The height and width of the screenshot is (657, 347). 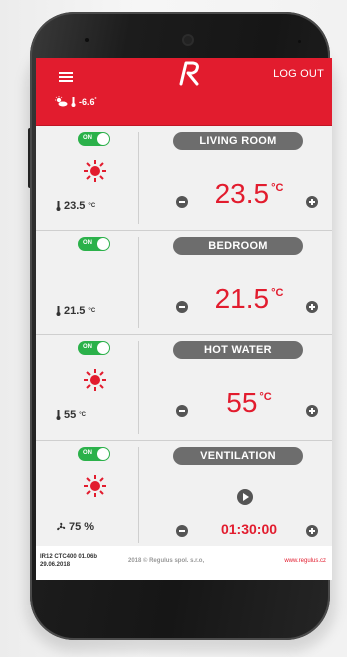 What do you see at coordinates (189, 73) in the screenshot?
I see `regulus-logo` at bounding box center [189, 73].